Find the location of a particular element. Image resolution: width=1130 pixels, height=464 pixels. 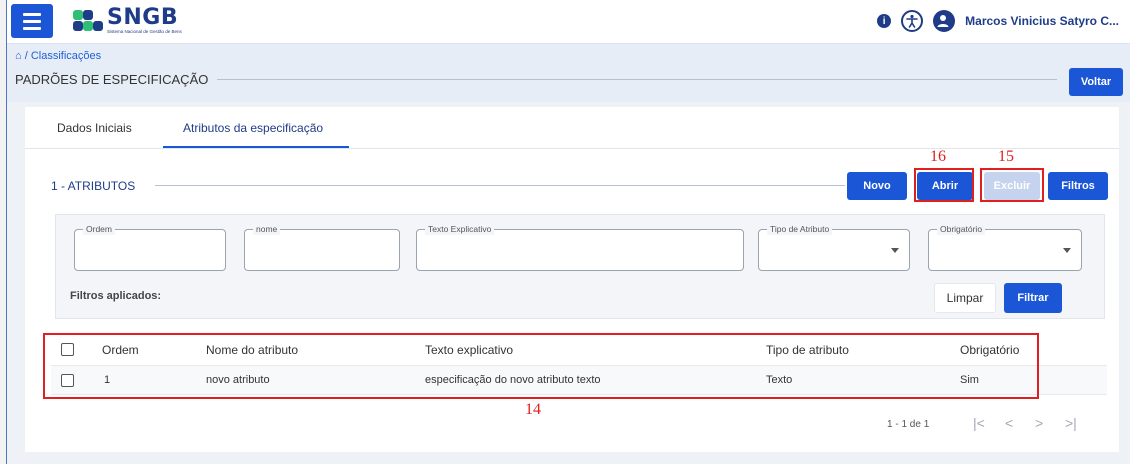

attribute-type-select: Tipo de Atributo is located at coordinates (834, 247).